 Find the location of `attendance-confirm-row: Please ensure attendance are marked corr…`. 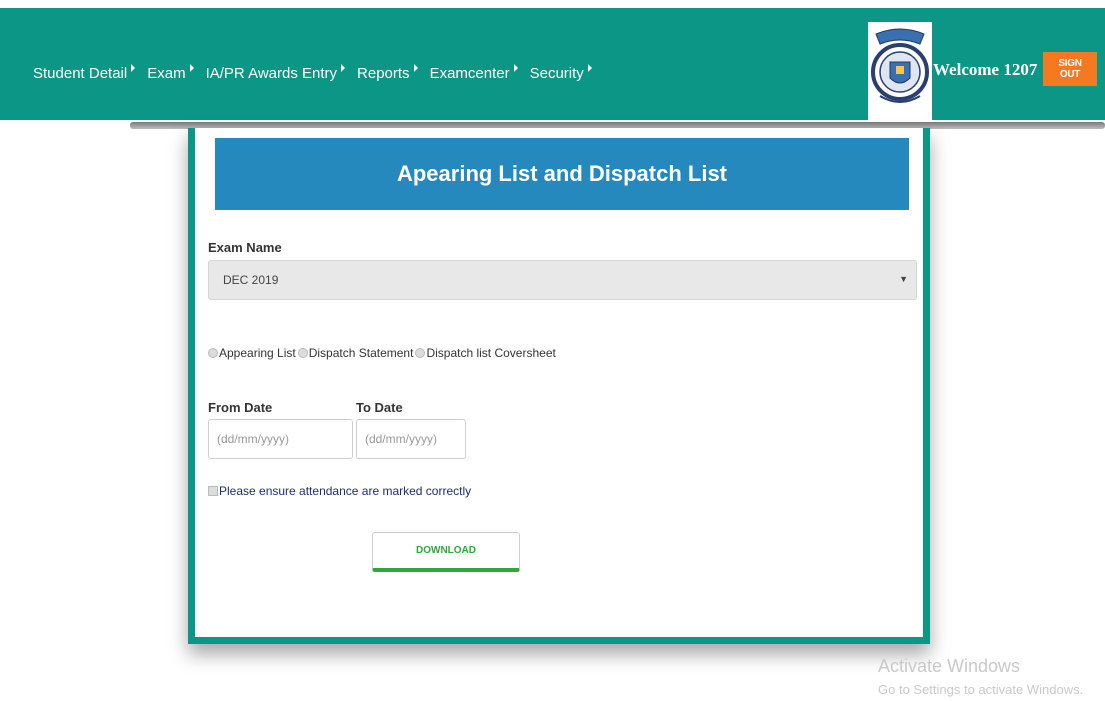

attendance-confirm-row: Please ensure attendance are marked corr… is located at coordinates (339, 491).